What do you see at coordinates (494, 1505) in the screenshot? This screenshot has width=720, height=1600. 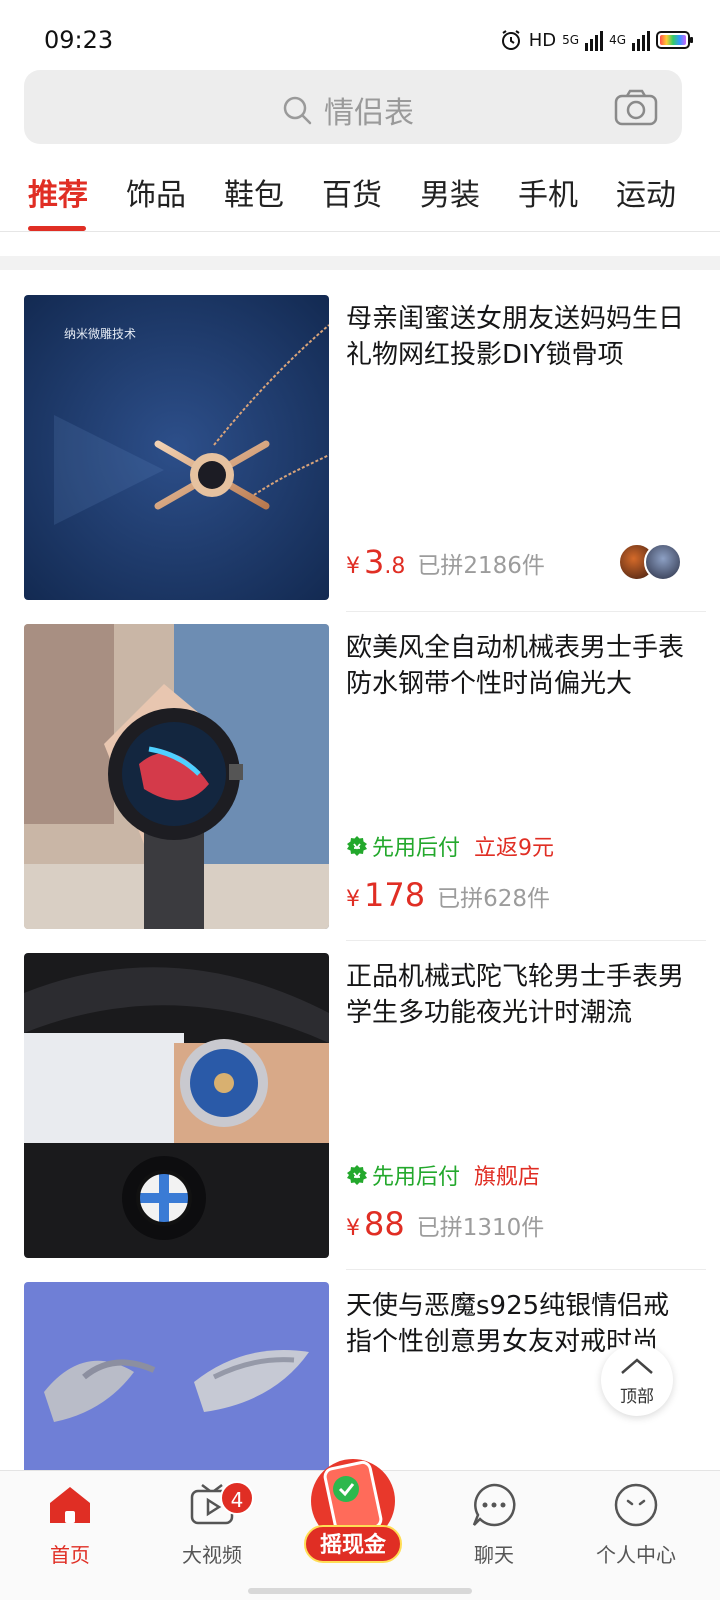 I see `chat-icon` at bounding box center [494, 1505].